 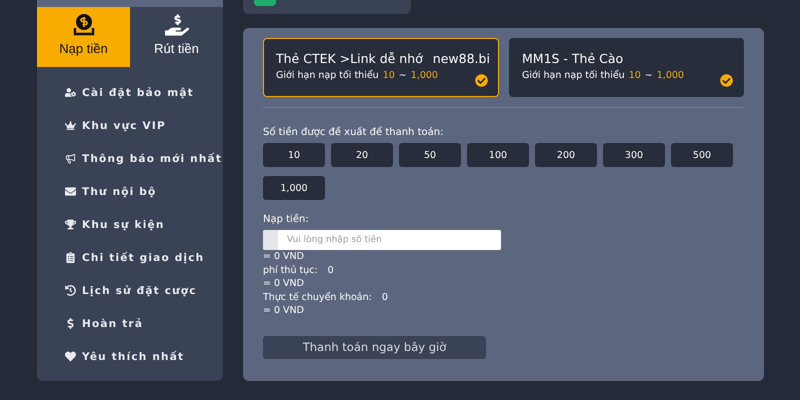 What do you see at coordinates (294, 155) in the screenshot?
I see `amount-button: 10` at bounding box center [294, 155].